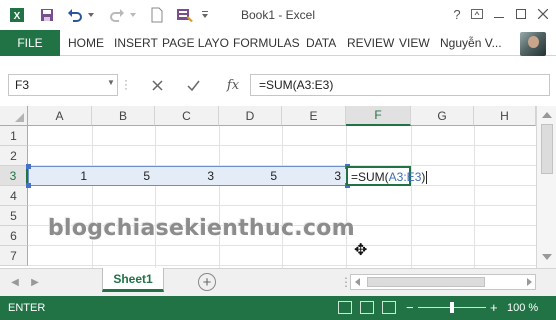  I want to click on vertical-scroll-thumb, so click(547, 149).